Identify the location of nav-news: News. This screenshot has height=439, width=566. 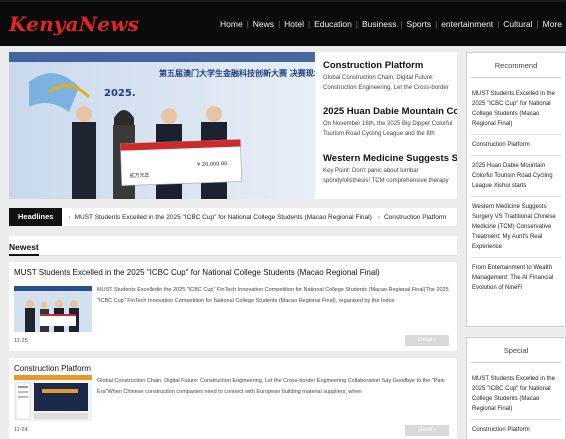
(263, 24).